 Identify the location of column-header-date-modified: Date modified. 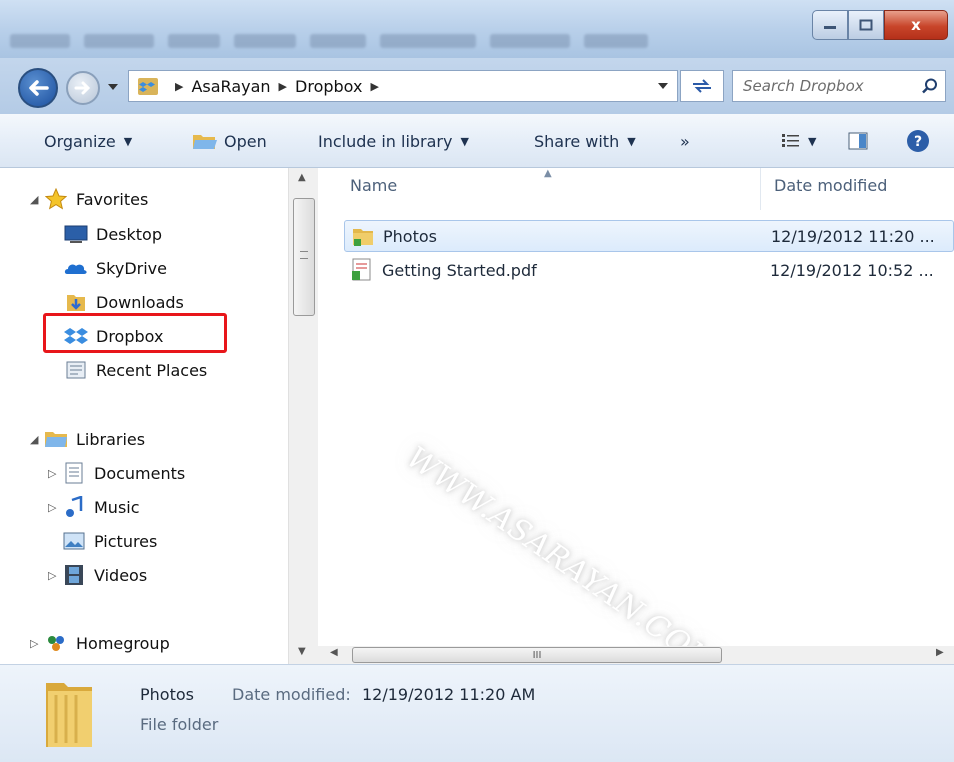
(830, 185).